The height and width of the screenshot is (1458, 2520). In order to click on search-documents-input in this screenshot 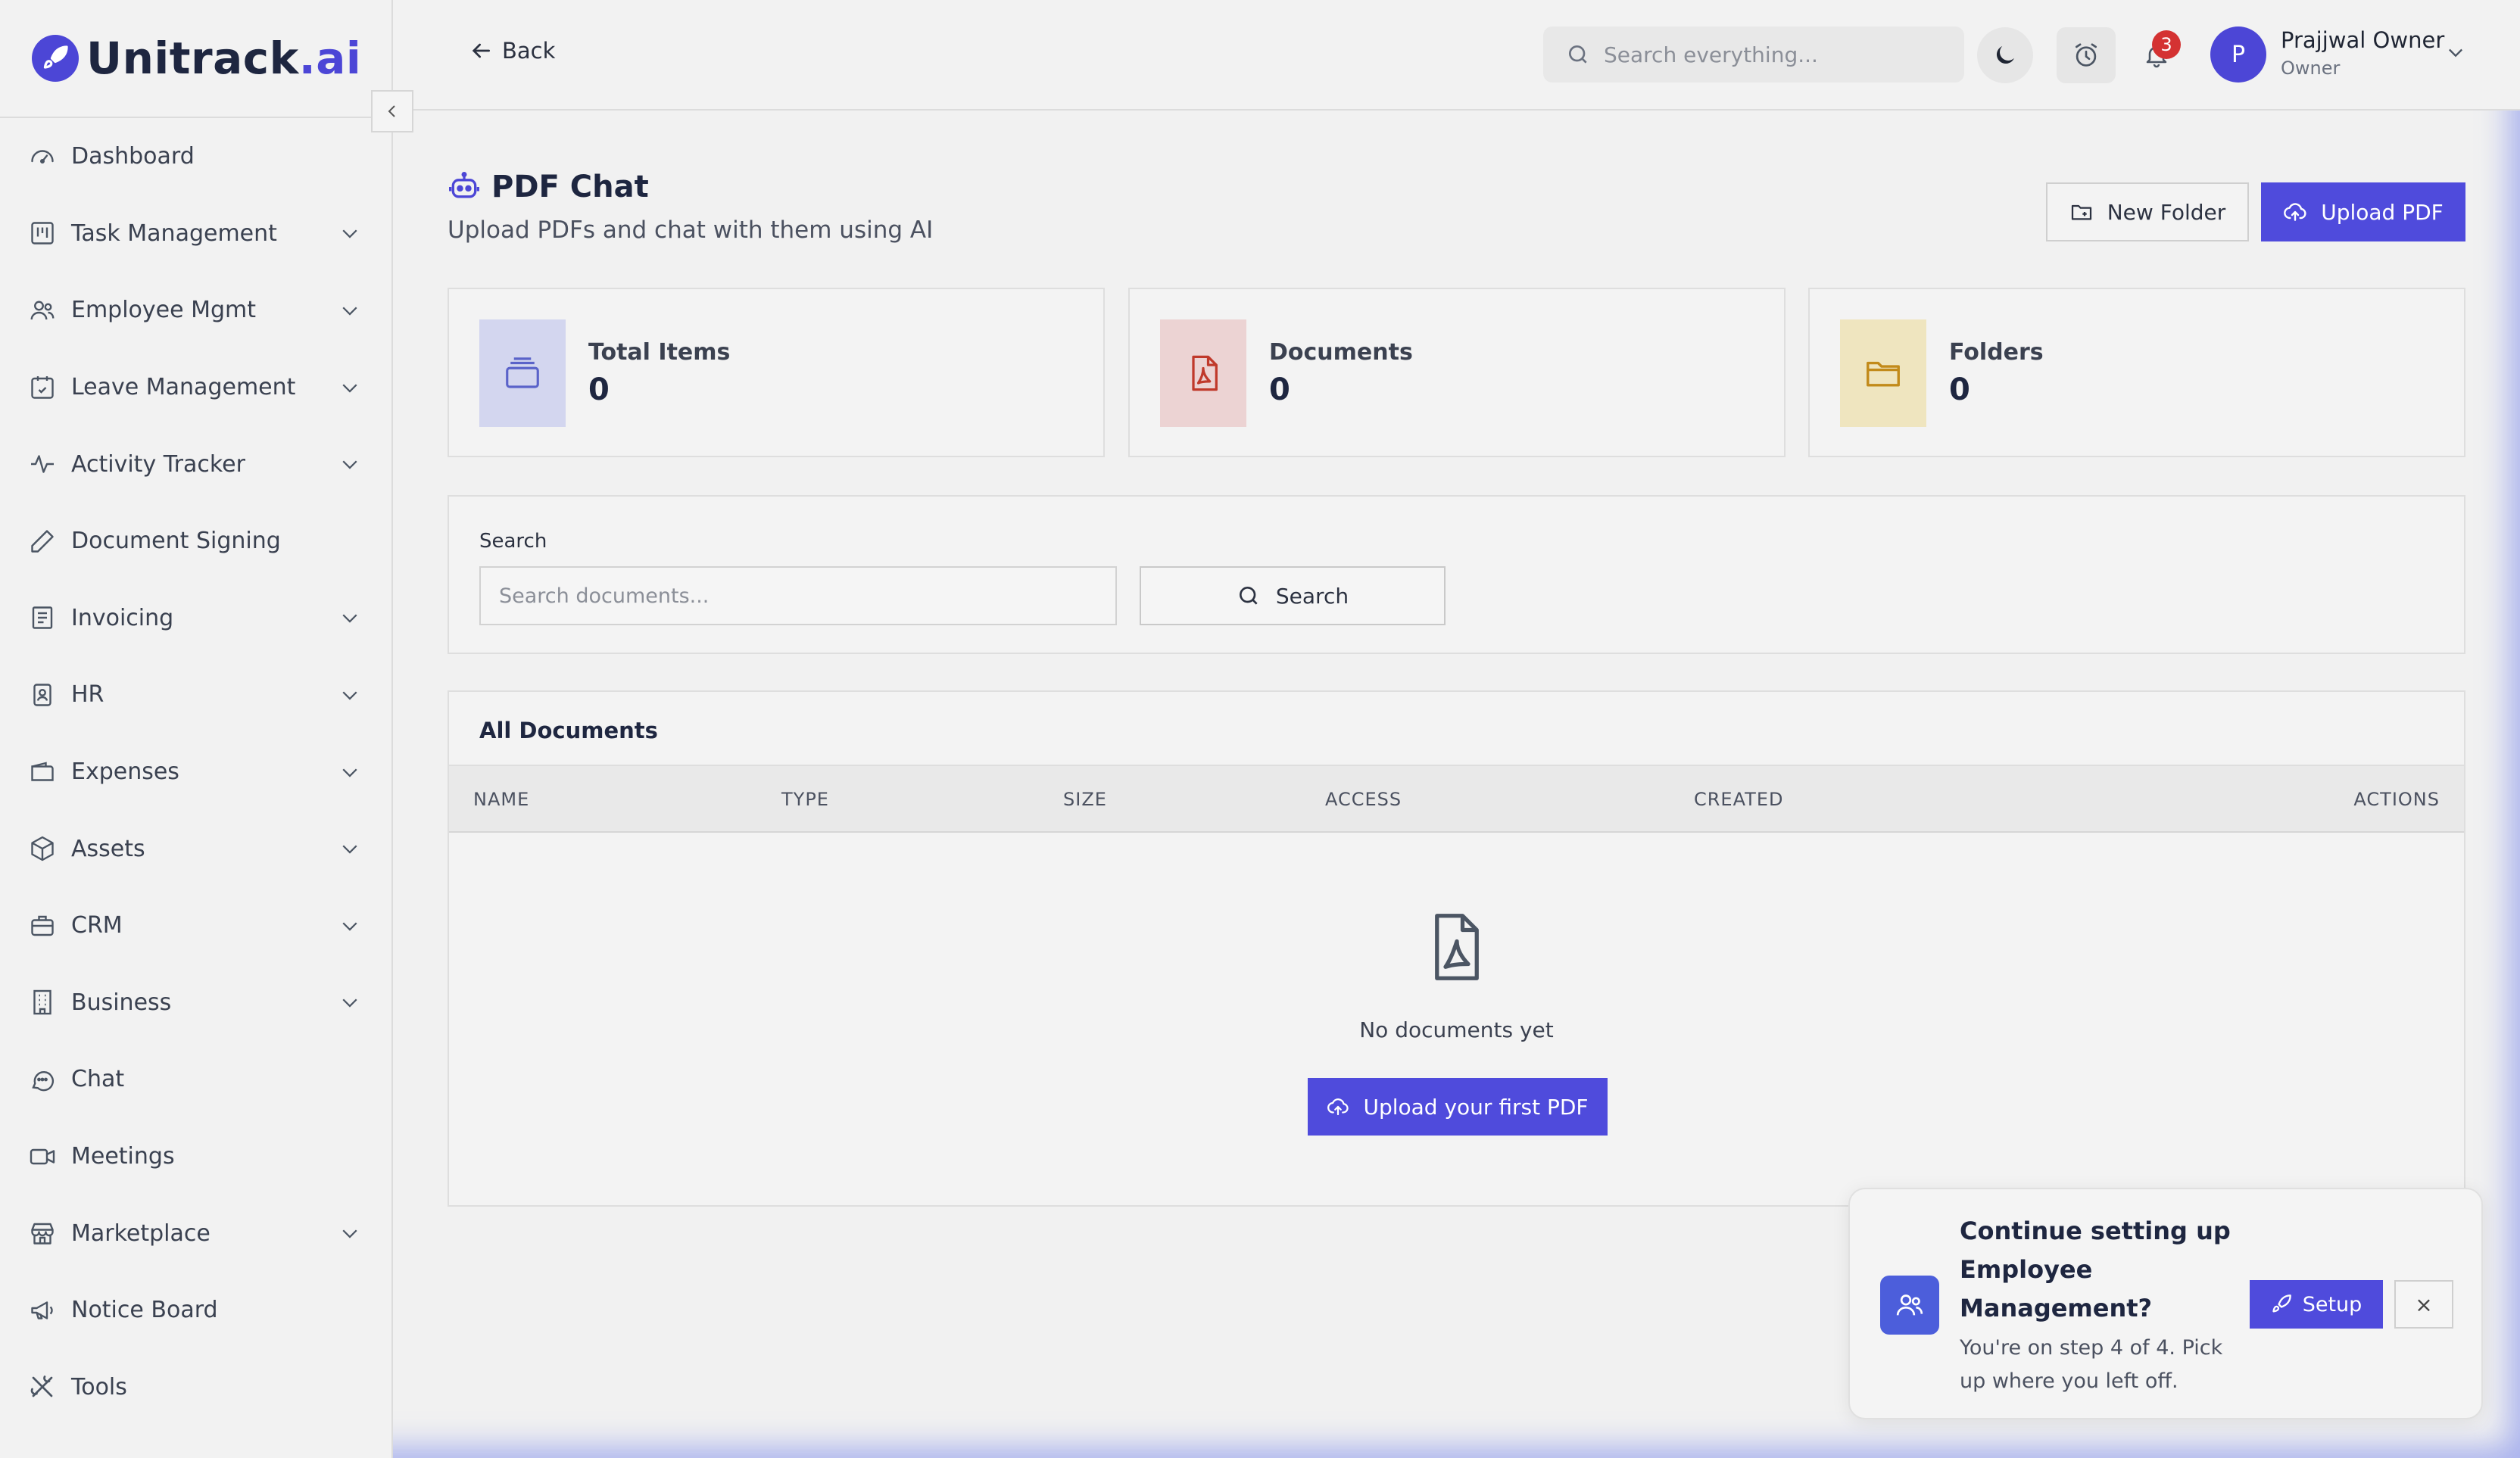, I will do `click(798, 595)`.